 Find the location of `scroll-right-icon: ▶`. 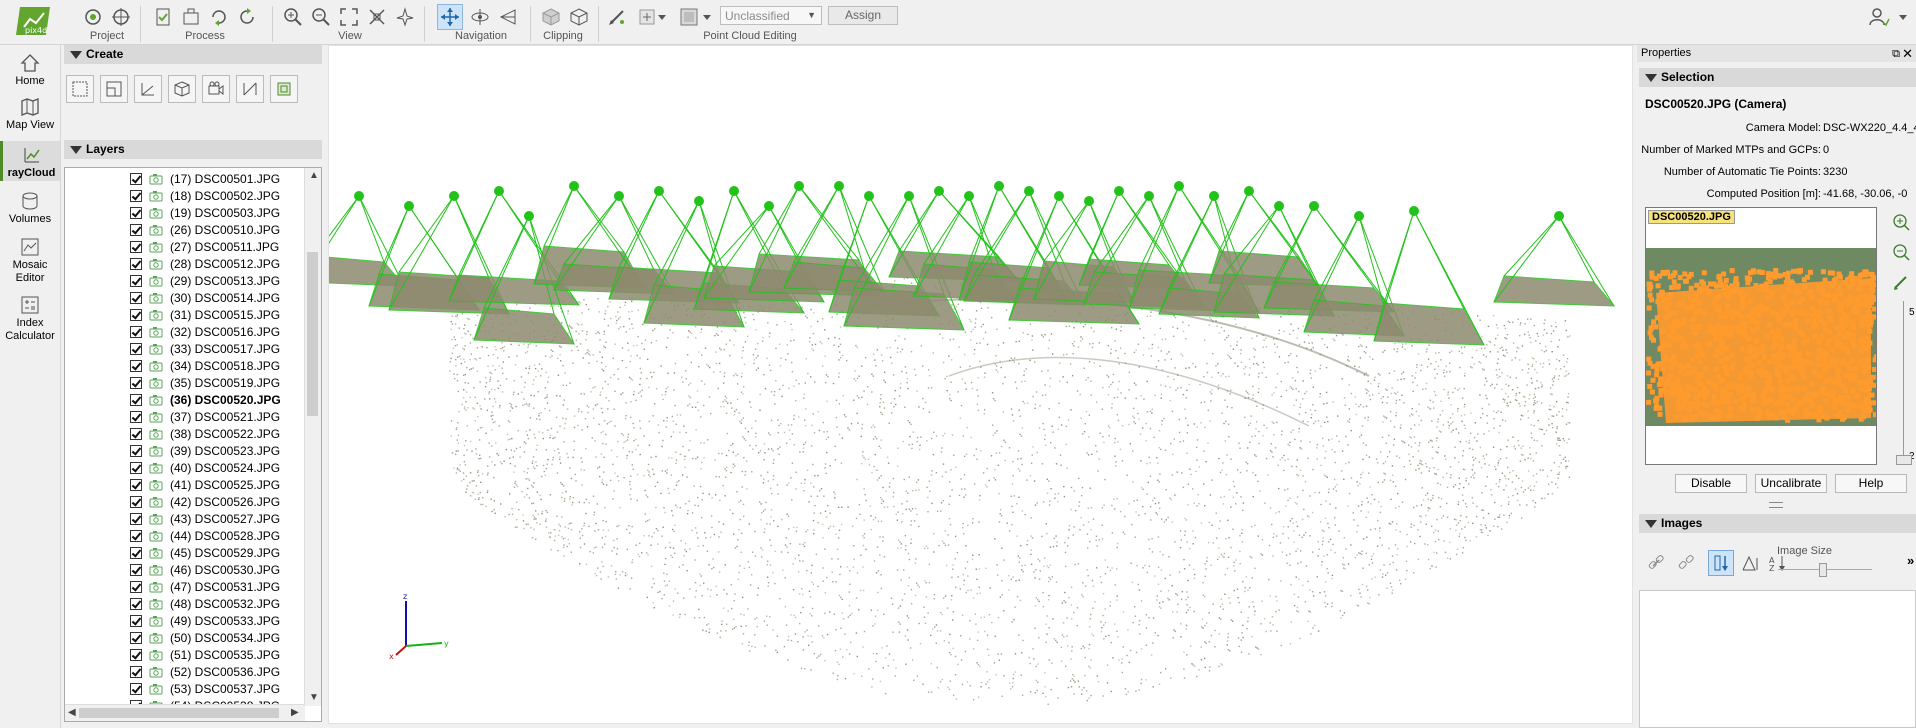

scroll-right-icon: ▶ is located at coordinates (295, 712).